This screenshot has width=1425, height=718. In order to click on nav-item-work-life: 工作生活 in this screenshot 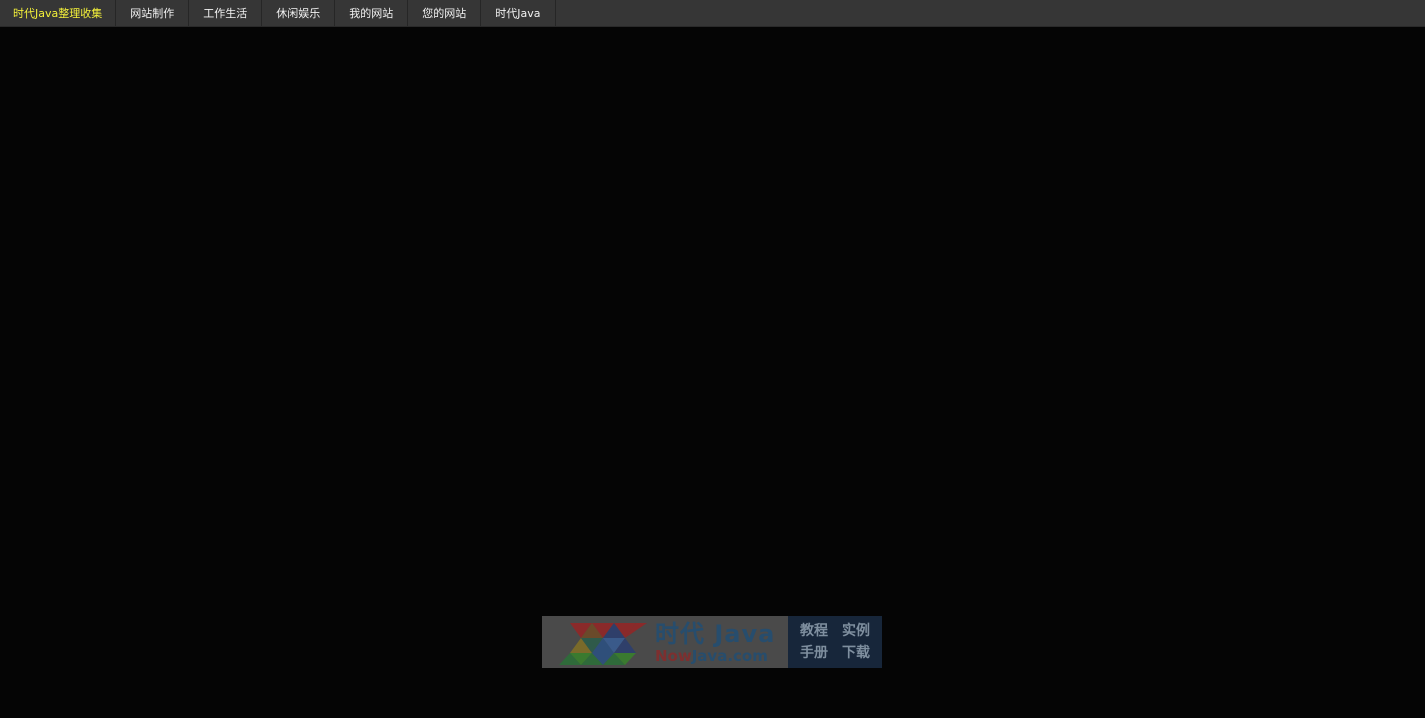, I will do `click(226, 13)`.